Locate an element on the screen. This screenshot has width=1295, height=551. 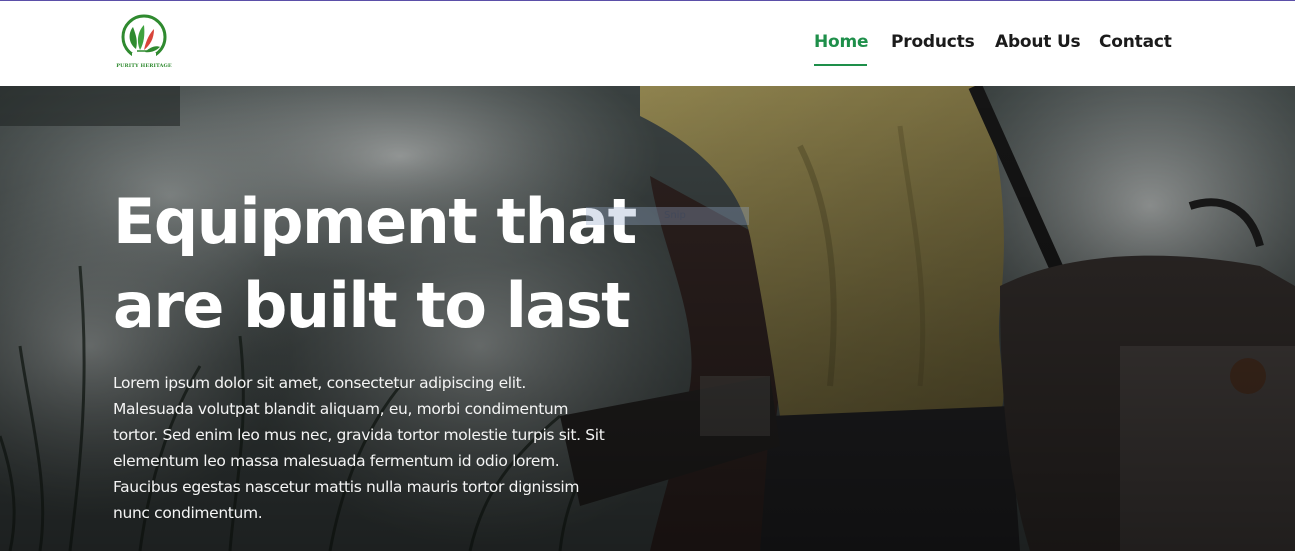
nav-active-underline is located at coordinates (840, 65).